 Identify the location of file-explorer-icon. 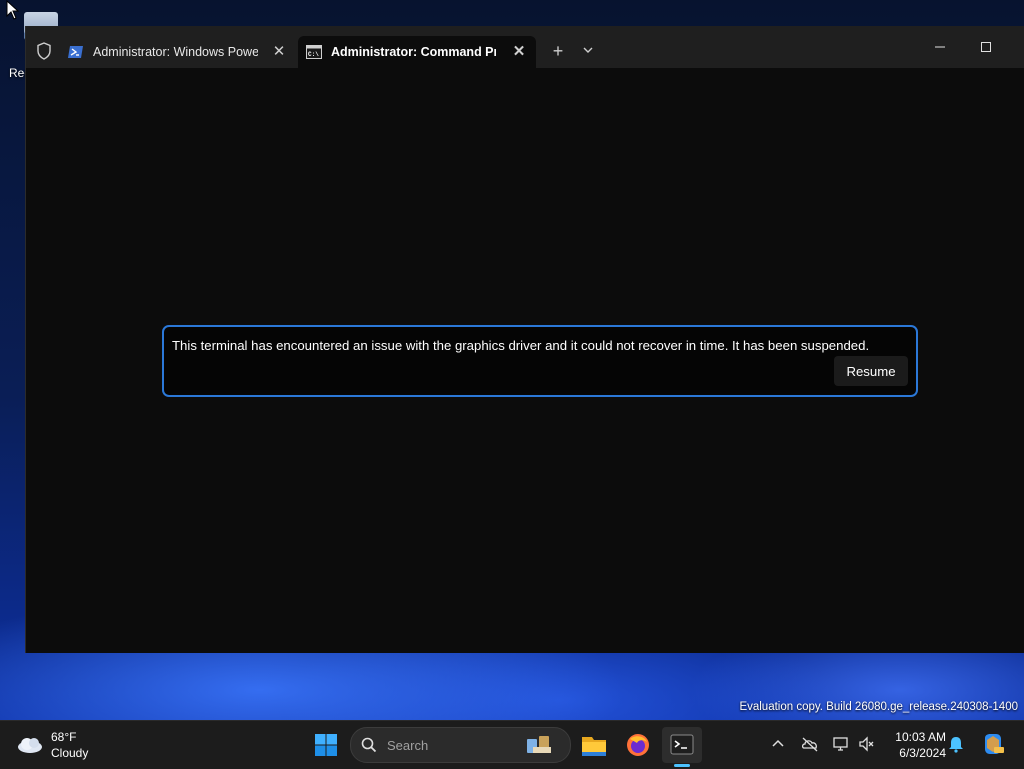
(594, 745).